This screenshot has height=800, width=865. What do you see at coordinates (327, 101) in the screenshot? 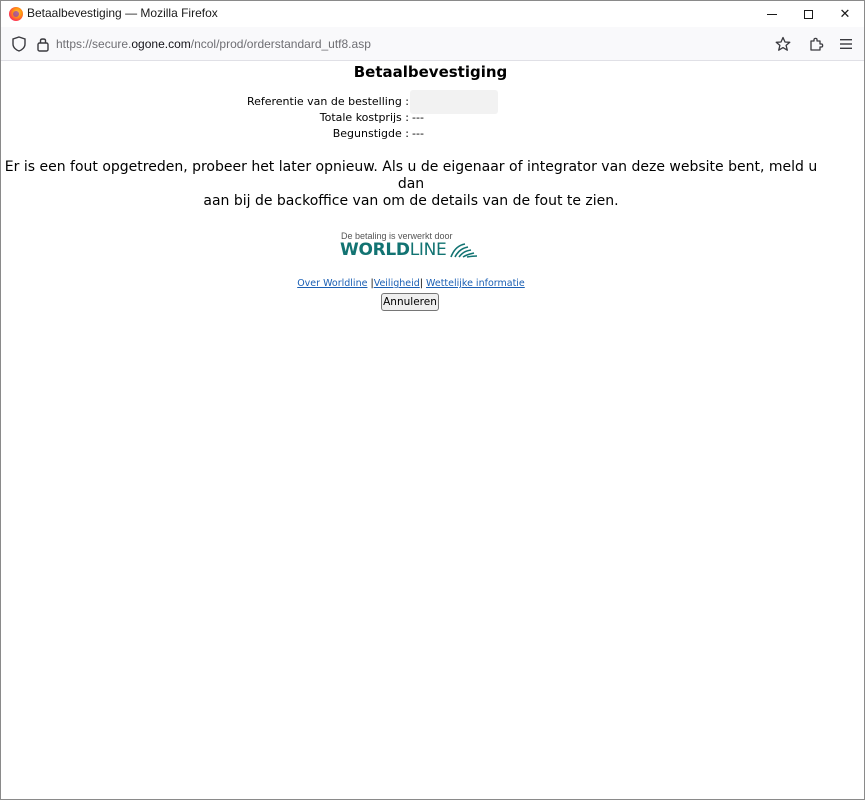
I see `reference-label: Referentie van de bestelling :` at bounding box center [327, 101].